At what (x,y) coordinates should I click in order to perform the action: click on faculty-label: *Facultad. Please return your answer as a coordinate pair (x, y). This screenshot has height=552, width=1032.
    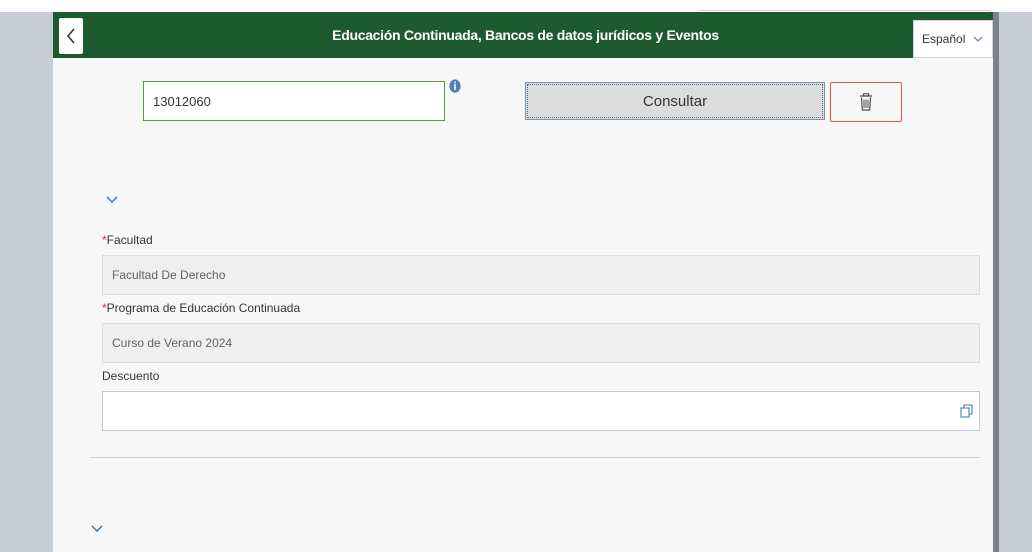
    Looking at the image, I should click on (127, 240).